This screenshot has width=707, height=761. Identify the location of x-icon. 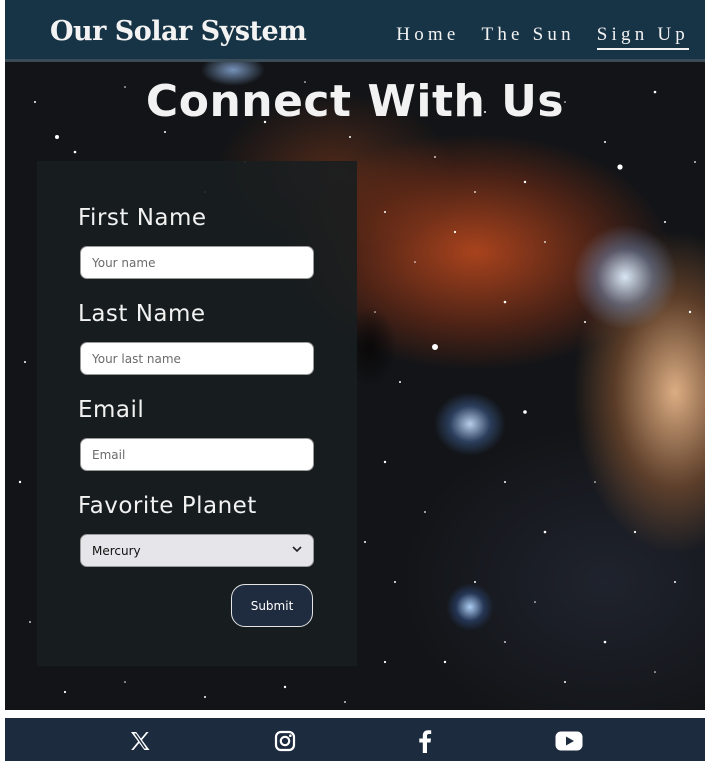
(140, 741).